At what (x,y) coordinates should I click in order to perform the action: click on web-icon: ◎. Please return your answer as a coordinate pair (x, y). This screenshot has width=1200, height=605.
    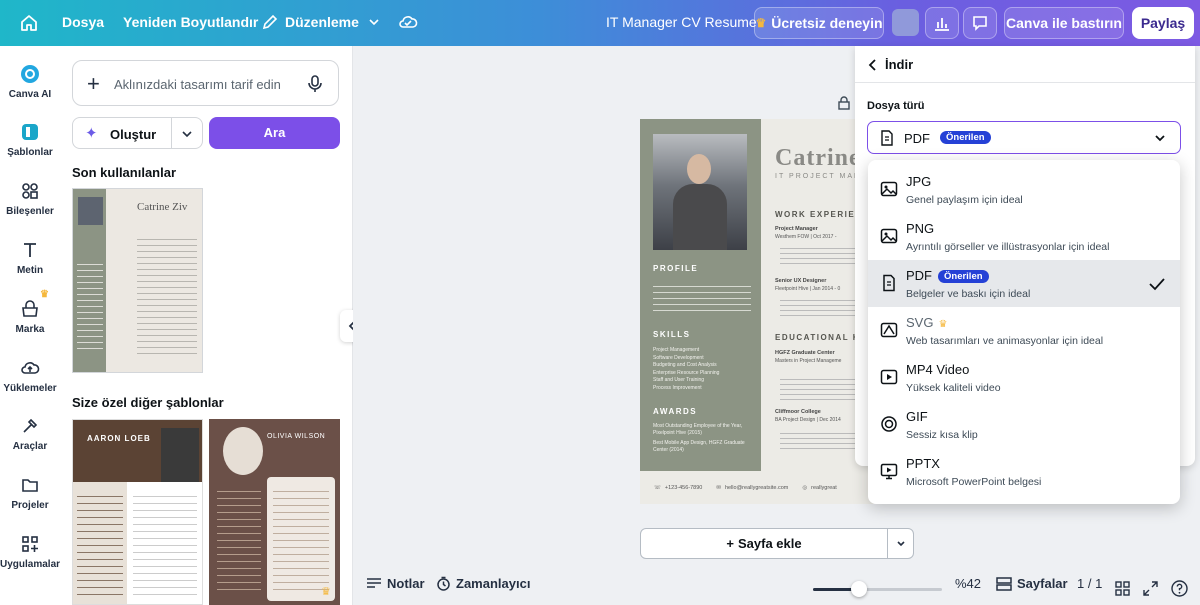
    Looking at the image, I should click on (805, 487).